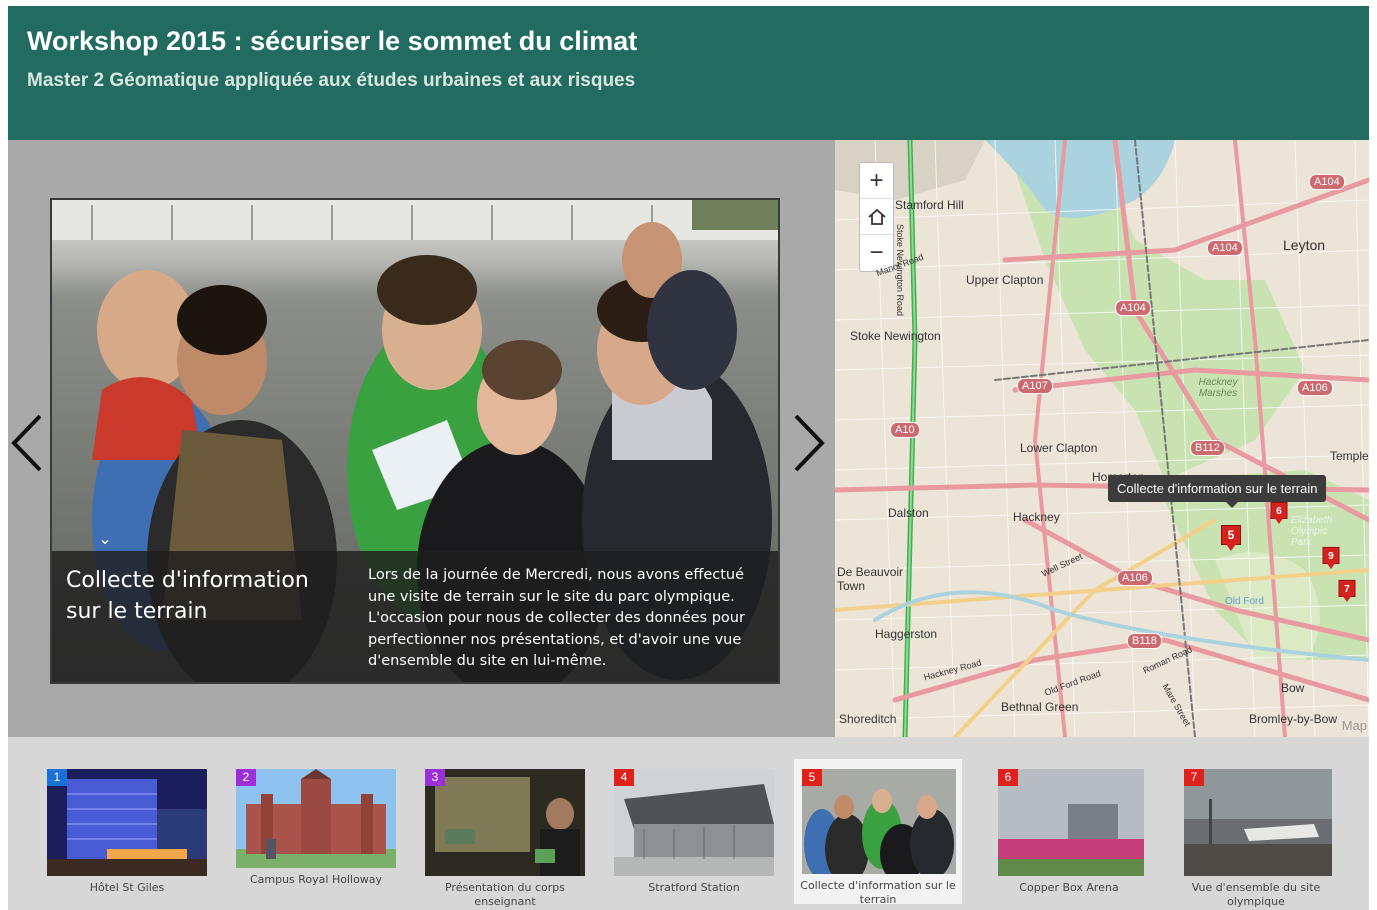 The image size is (1377, 910). What do you see at coordinates (105, 540) in the screenshot?
I see `chevron-down-icon: ⌄` at bounding box center [105, 540].